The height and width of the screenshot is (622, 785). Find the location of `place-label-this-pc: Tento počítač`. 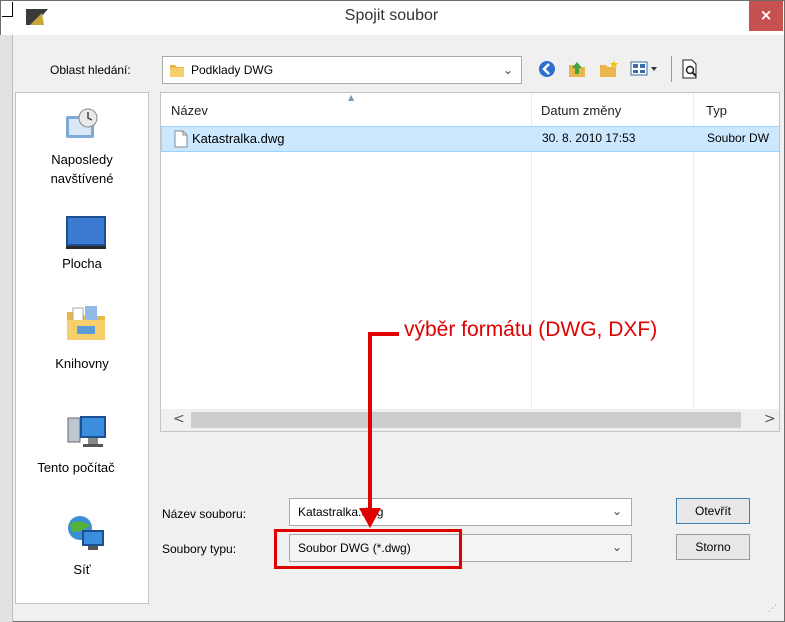

place-label-this-pc: Tento počítač is located at coordinates (76, 467).